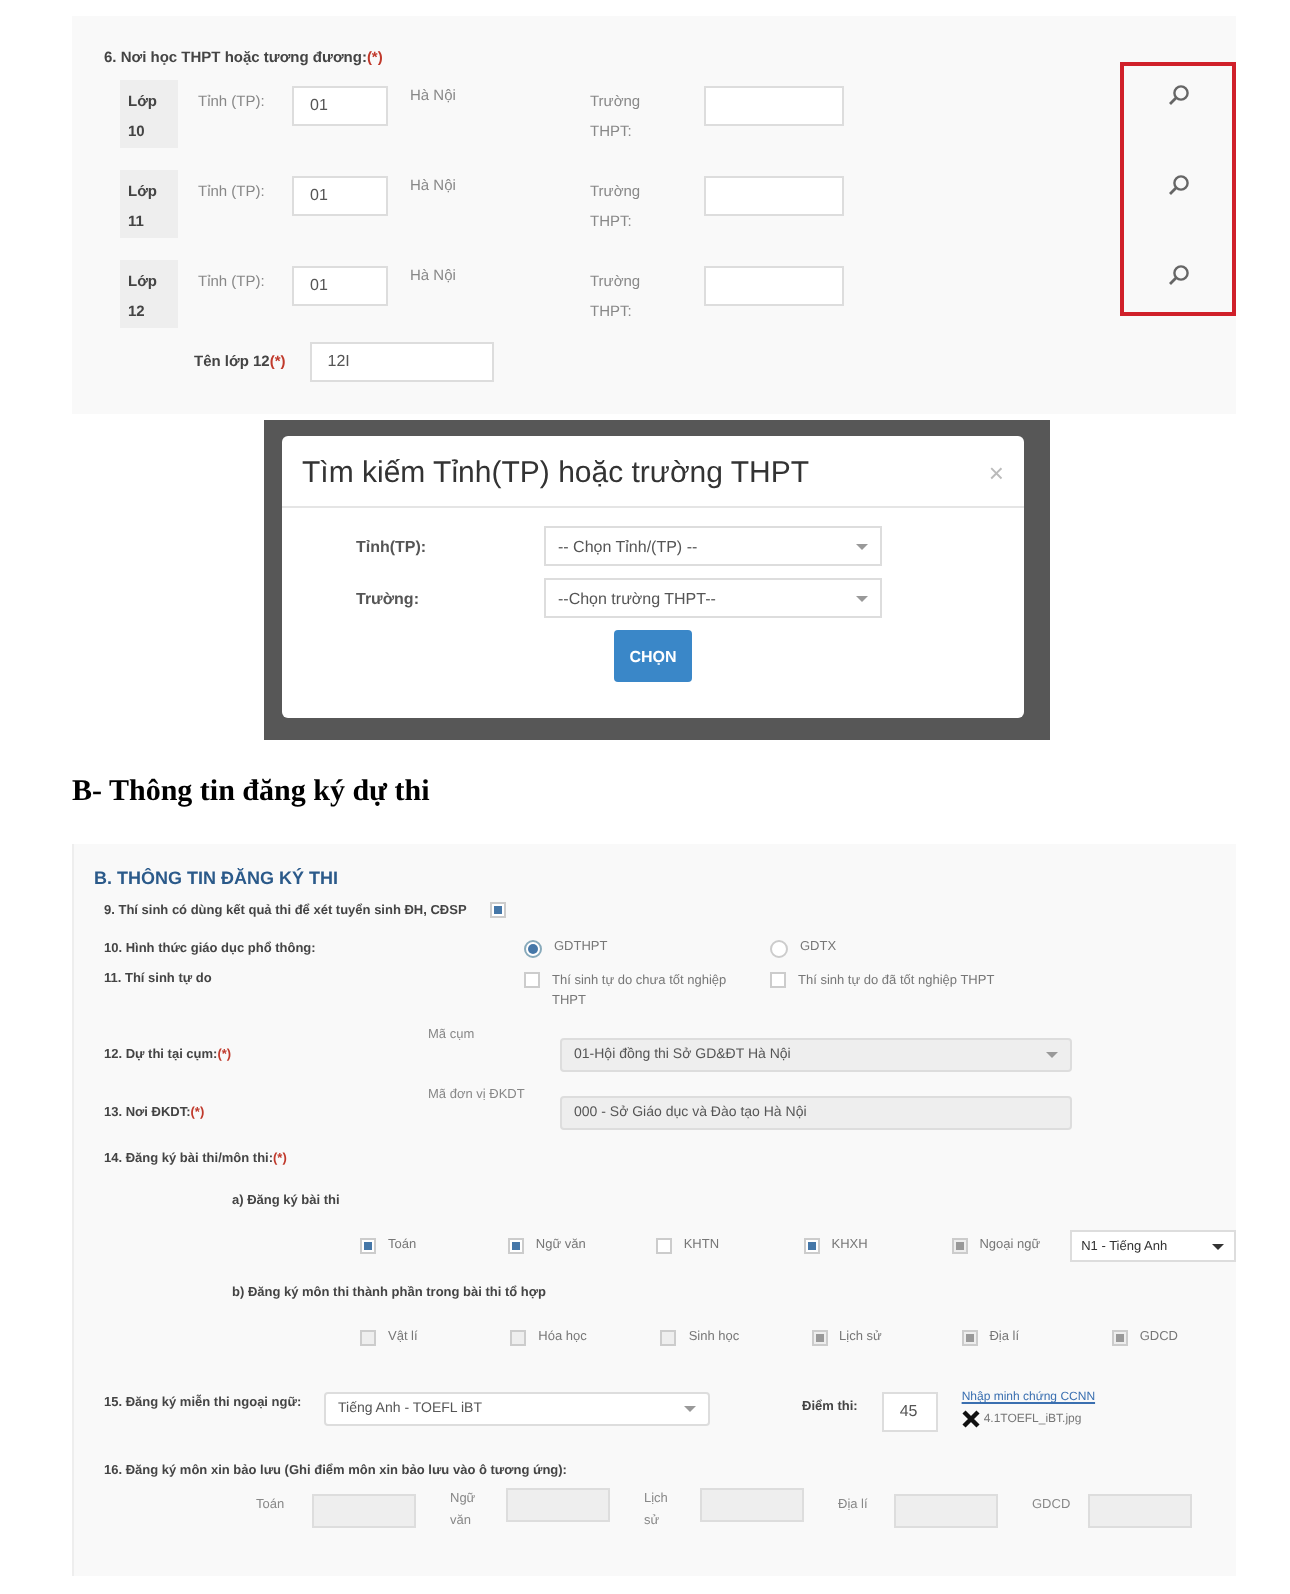 The width and height of the screenshot is (1290, 1594). I want to click on class-field: 12I, so click(401, 362).